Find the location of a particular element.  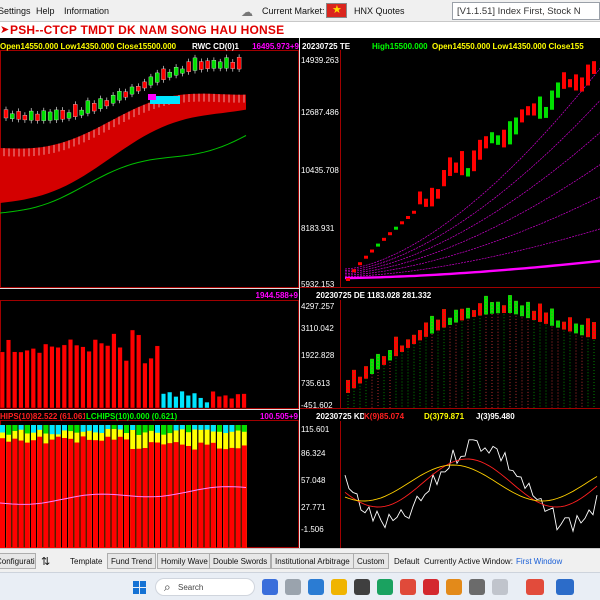

cloud-icon: ☁ is located at coordinates (248, 12).